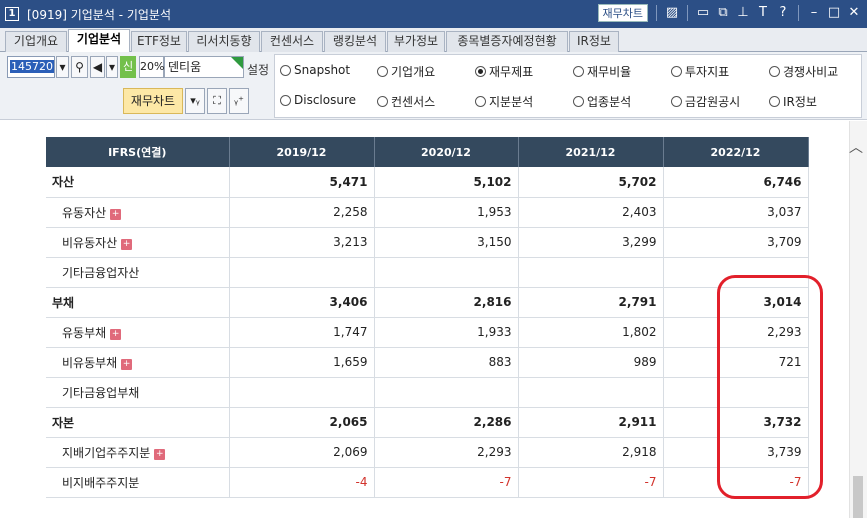 The height and width of the screenshot is (518, 867). What do you see at coordinates (763, 13) in the screenshot?
I see `text-icon: T` at bounding box center [763, 13].